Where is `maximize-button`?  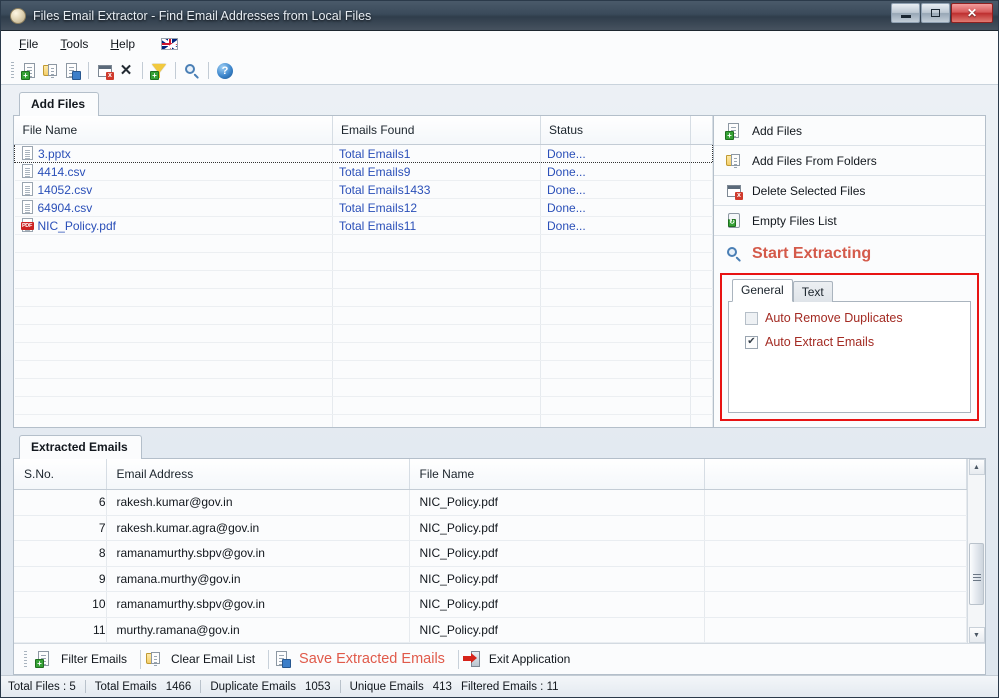
maximize-button is located at coordinates (935, 13).